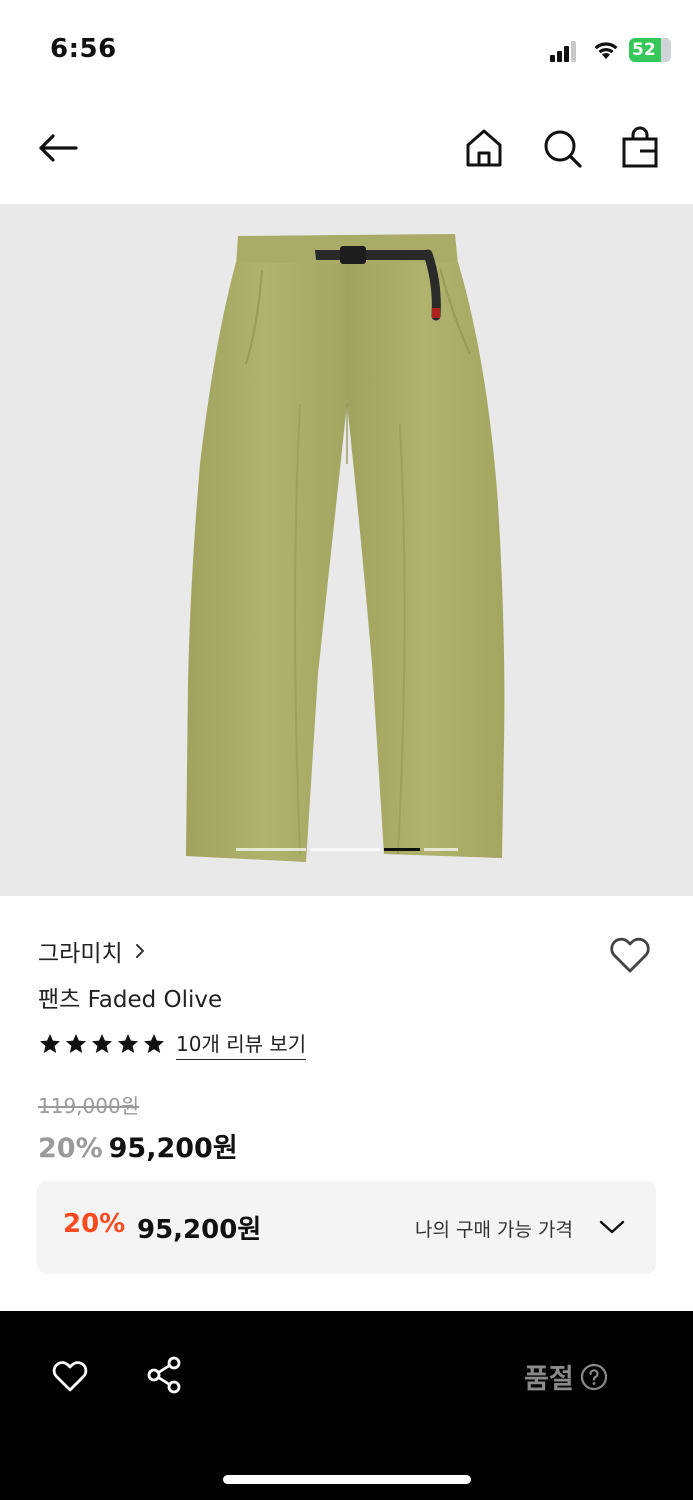 The image size is (693, 1500). What do you see at coordinates (173, 1148) in the screenshot?
I see `sale-price: 95,200원` at bounding box center [173, 1148].